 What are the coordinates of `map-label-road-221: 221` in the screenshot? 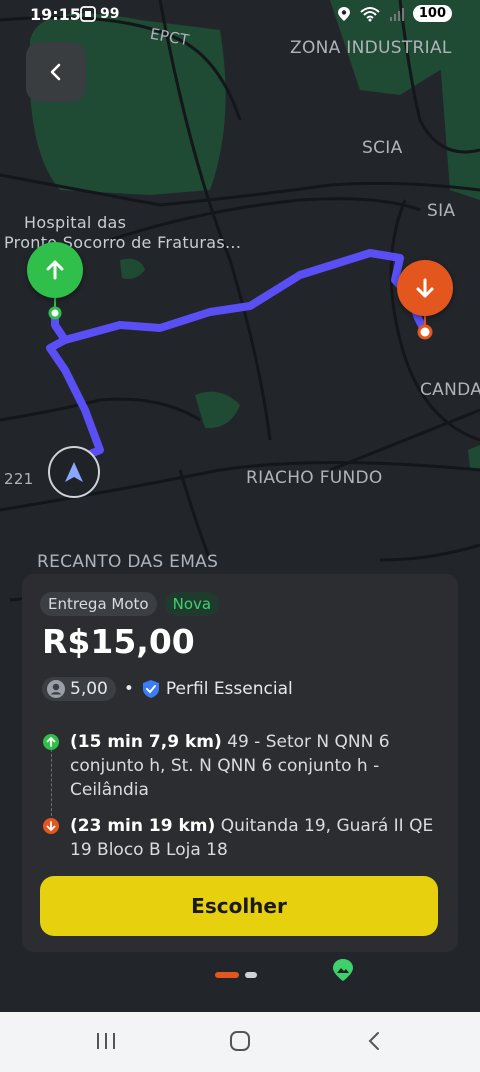 It's located at (19, 479).